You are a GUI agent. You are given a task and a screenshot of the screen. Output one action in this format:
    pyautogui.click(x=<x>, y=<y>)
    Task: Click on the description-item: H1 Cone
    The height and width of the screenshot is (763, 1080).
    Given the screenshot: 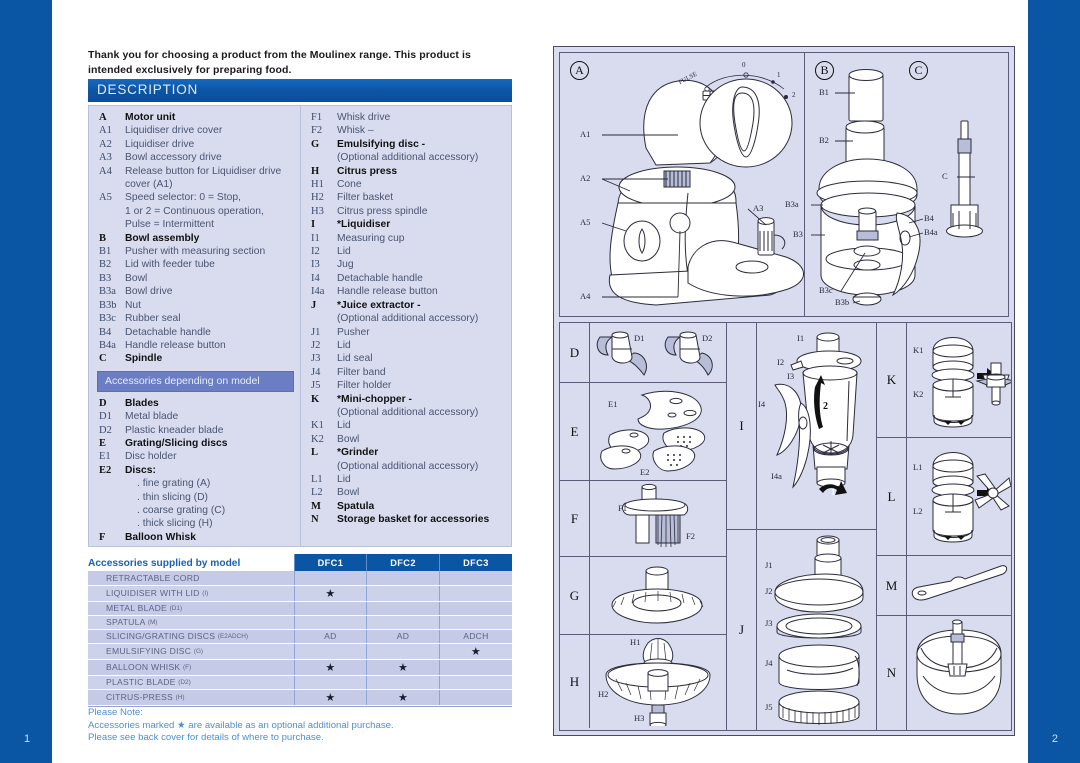 What is the action you would take?
    pyautogui.click(x=406, y=184)
    